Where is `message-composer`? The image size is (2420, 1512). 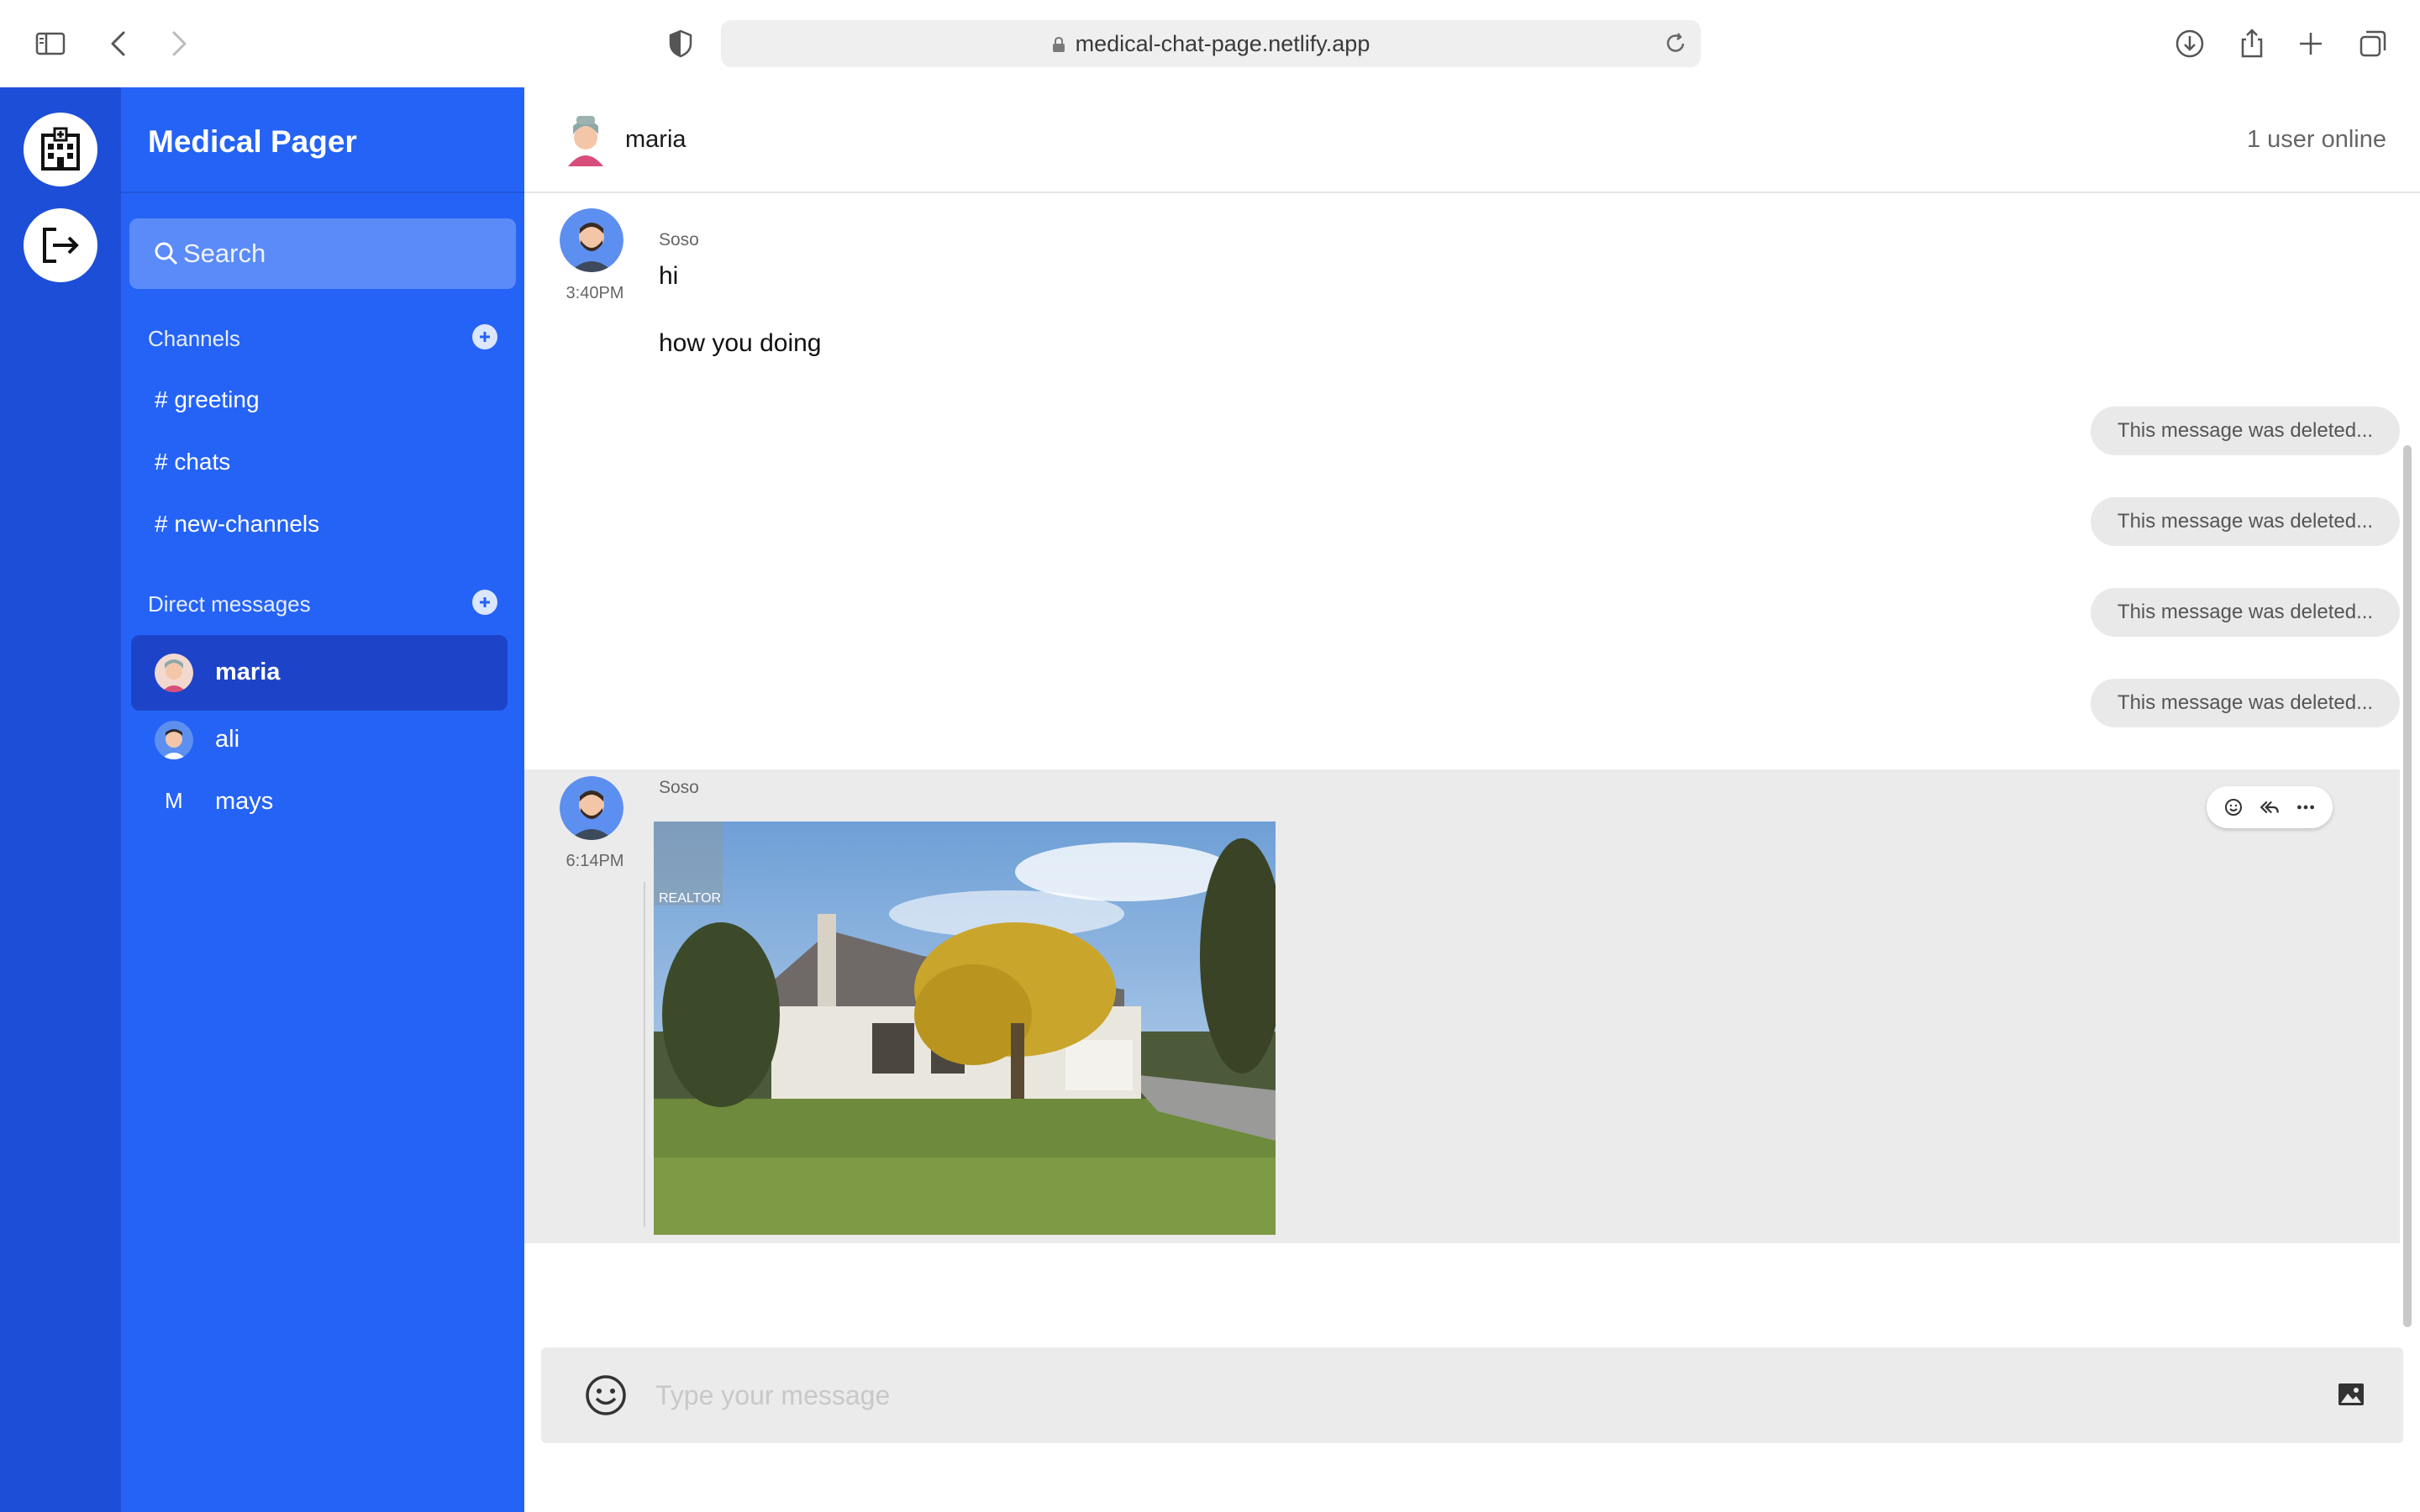
message-composer is located at coordinates (1472, 1395).